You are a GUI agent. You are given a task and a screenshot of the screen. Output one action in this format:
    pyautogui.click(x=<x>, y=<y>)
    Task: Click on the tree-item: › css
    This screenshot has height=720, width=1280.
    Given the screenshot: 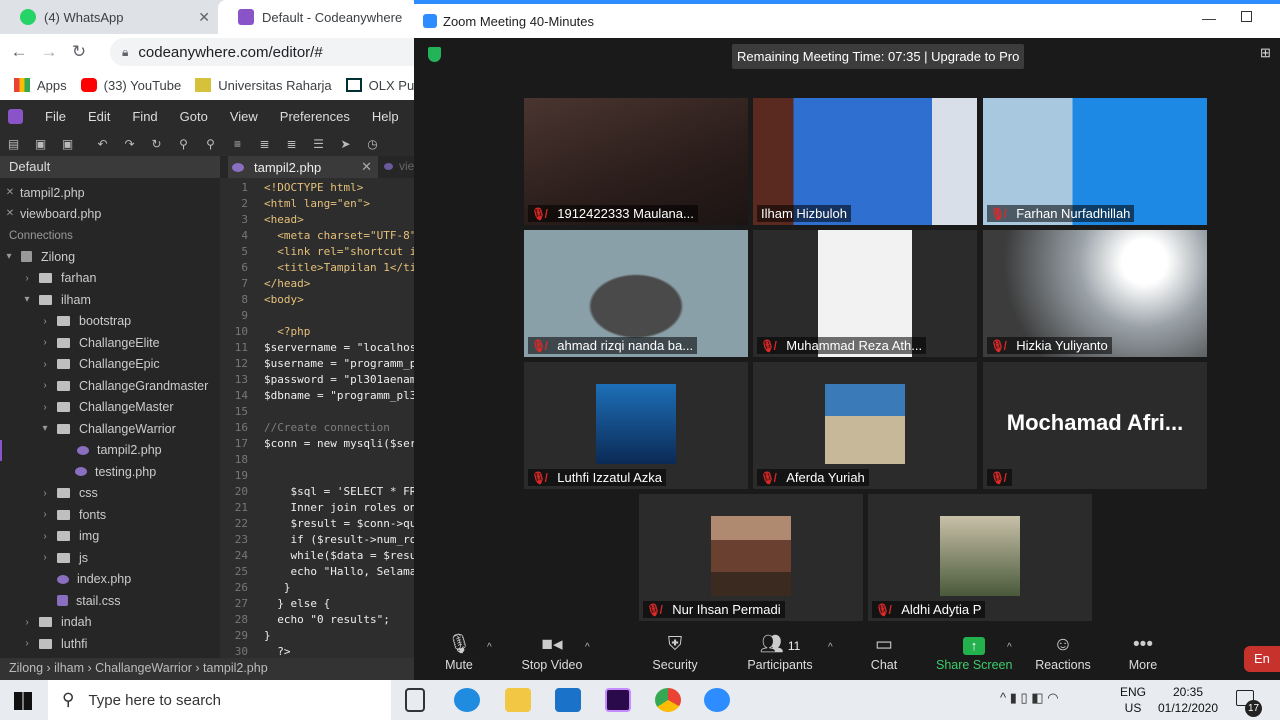 What is the action you would take?
    pyautogui.click(x=110, y=493)
    